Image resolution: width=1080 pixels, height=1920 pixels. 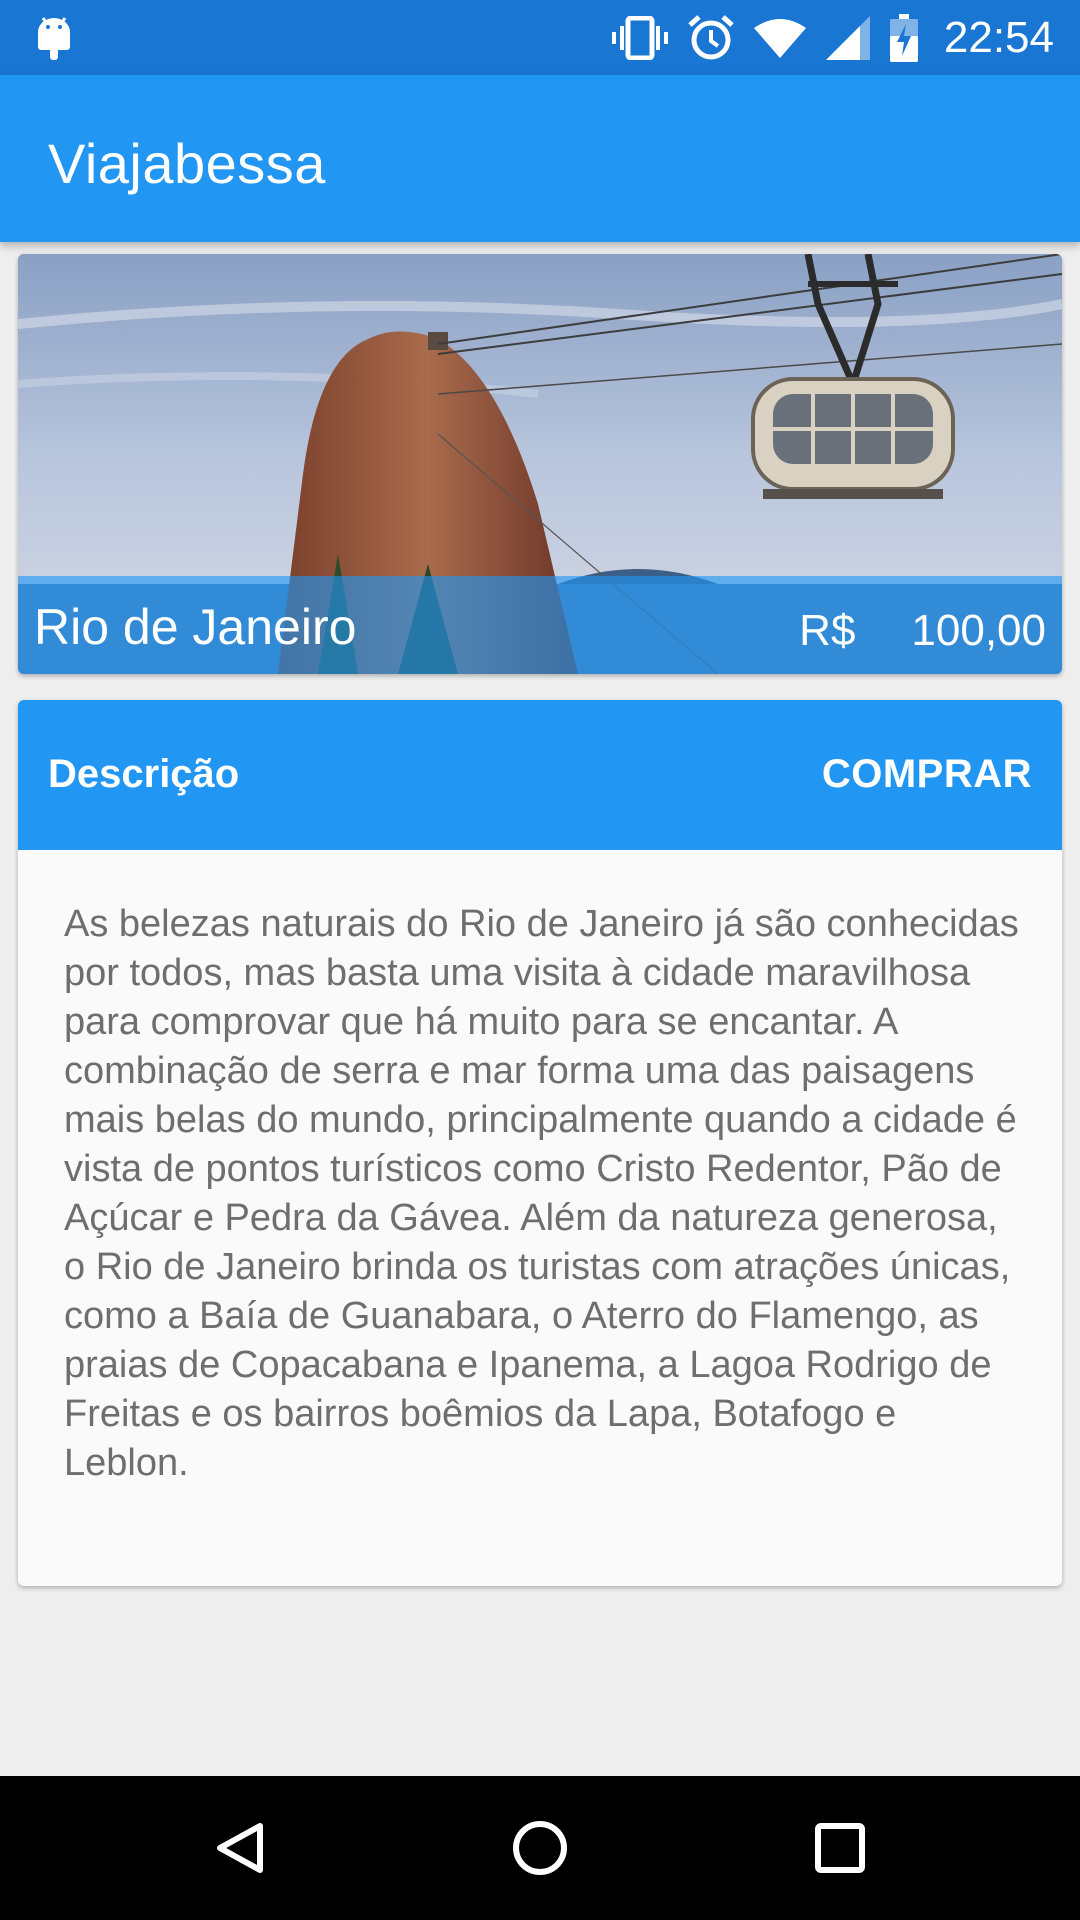 What do you see at coordinates (779, 38) in the screenshot?
I see `wifi-icon` at bounding box center [779, 38].